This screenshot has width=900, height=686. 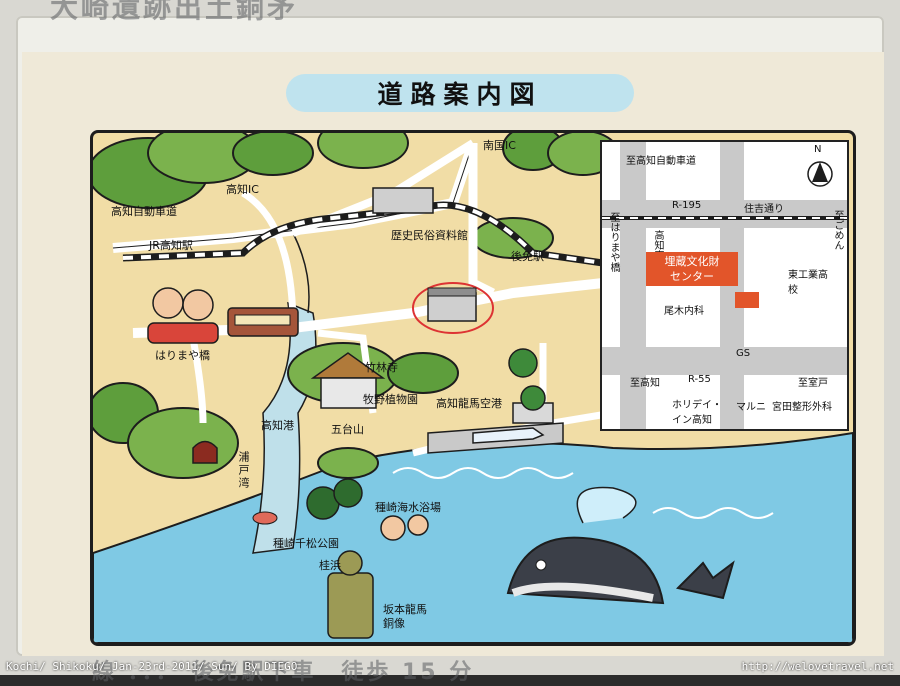 What do you see at coordinates (747, 300) in the screenshot?
I see `inset-center-marker` at bounding box center [747, 300].